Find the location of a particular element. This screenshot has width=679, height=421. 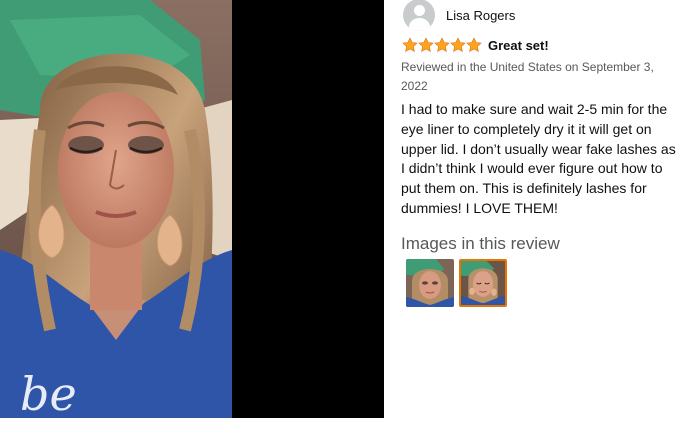

review-image-thumbnails is located at coordinates (456, 283).